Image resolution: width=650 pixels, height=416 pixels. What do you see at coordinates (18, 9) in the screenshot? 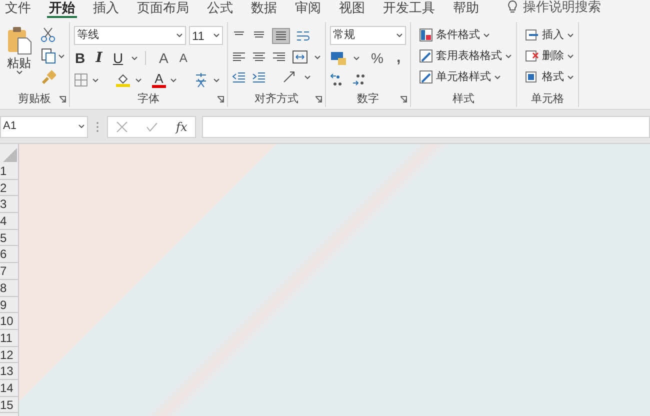
I see `ribbon-tab: 文件` at bounding box center [18, 9].